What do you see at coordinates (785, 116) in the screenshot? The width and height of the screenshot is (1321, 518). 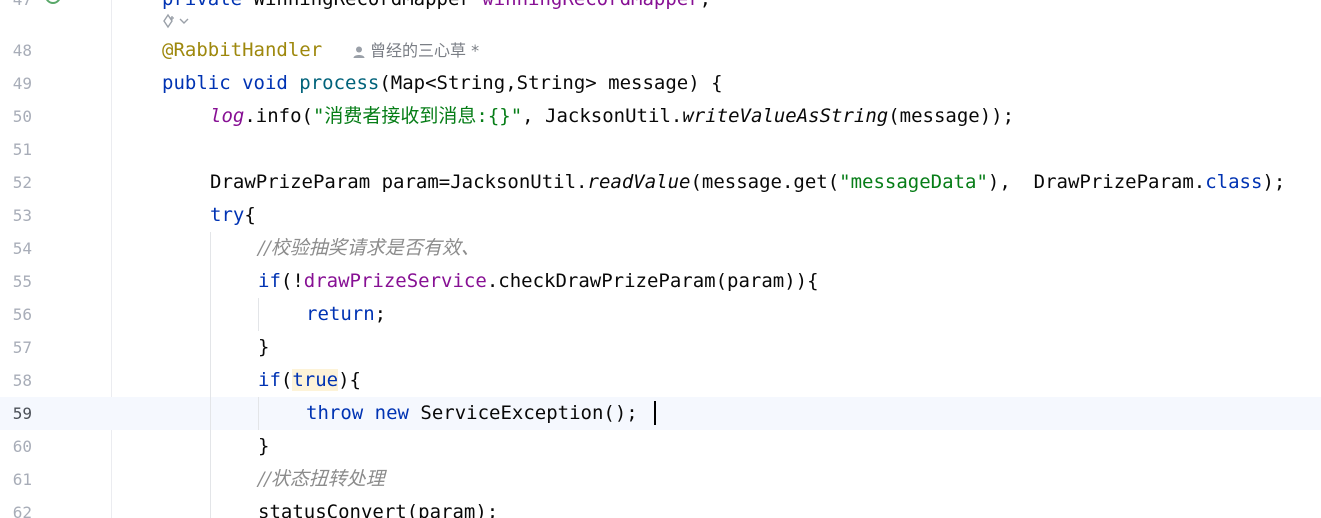 I see `code-token: writeValueAsString` at bounding box center [785, 116].